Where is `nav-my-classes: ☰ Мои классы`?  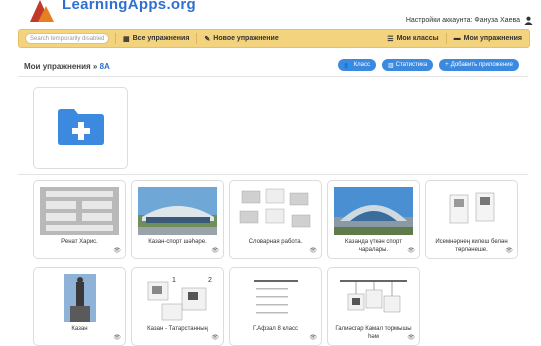 nav-my-classes: ☰ Мои классы is located at coordinates (412, 38).